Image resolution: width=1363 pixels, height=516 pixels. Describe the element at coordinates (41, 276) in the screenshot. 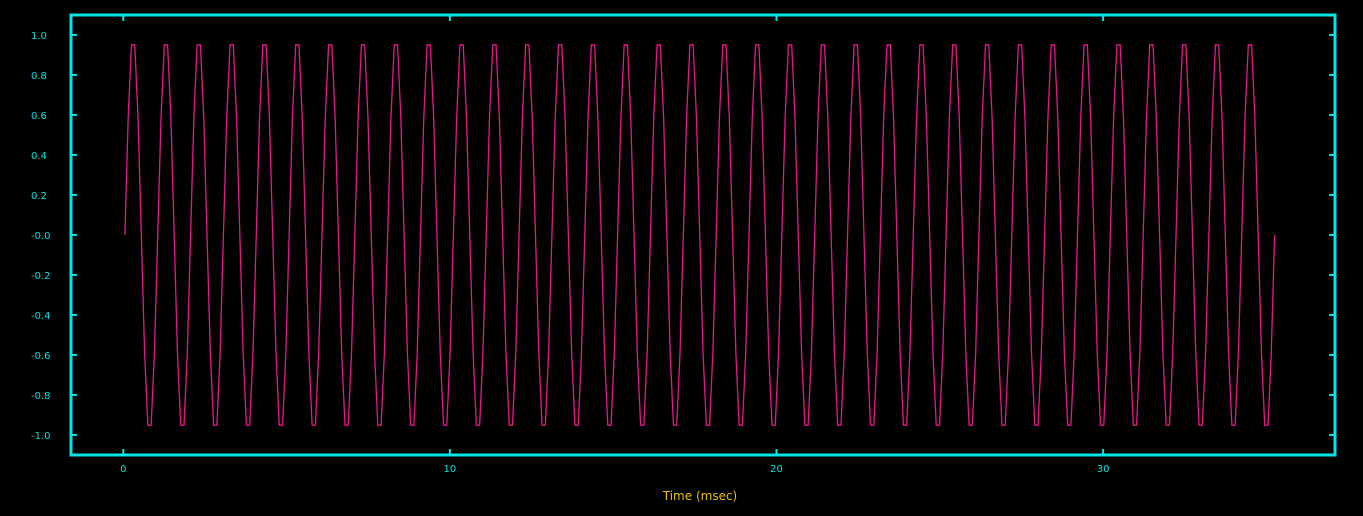

I see `y-tick-label: -0.2` at that location.